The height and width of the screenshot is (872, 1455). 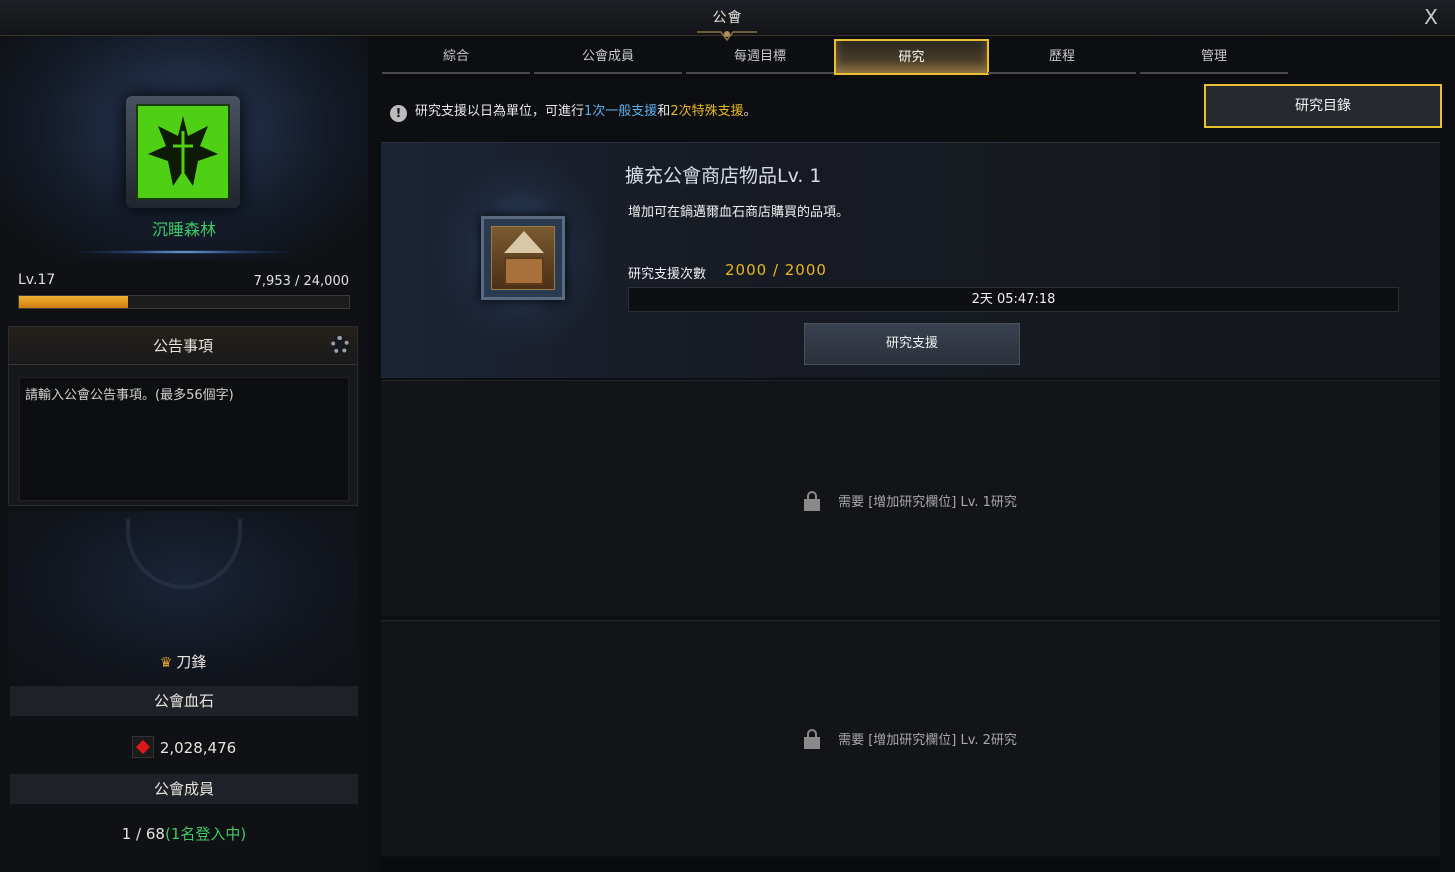 I want to click on notice-panel: 公告事項 請輸入公會公告事項。(最多56個字), so click(x=183, y=416).